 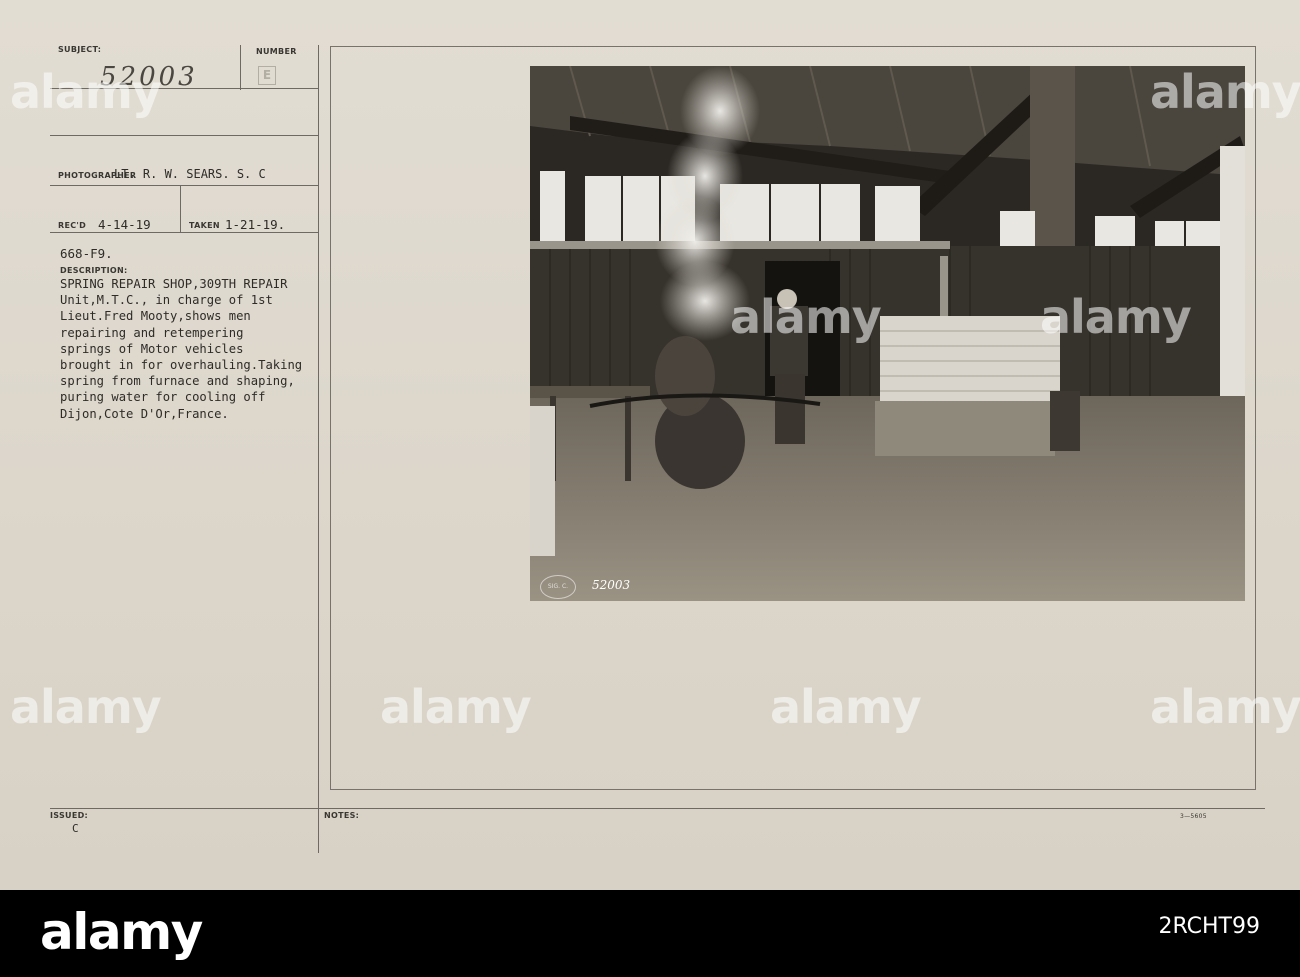 What do you see at coordinates (184, 185) in the screenshot?
I see `photographer-rule` at bounding box center [184, 185].